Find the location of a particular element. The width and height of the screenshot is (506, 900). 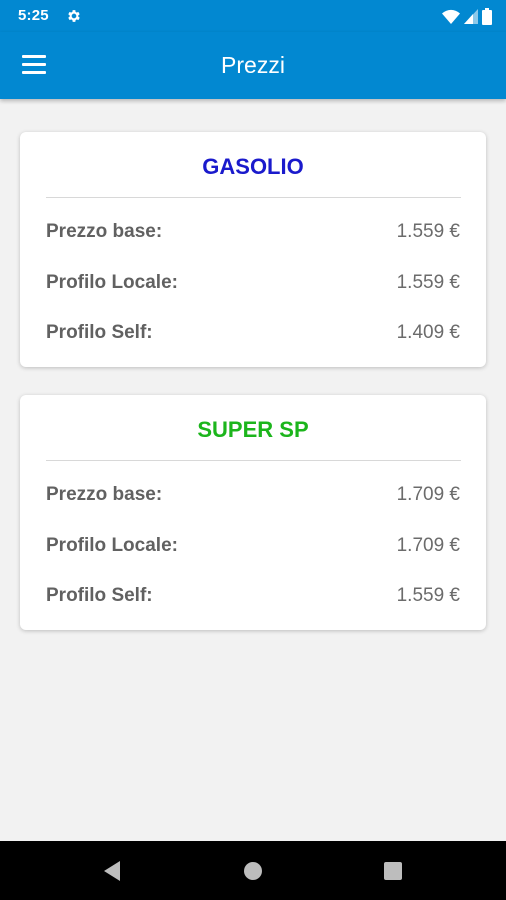

price-row: Profilo Locale: 1.709 € is located at coordinates (253, 547).